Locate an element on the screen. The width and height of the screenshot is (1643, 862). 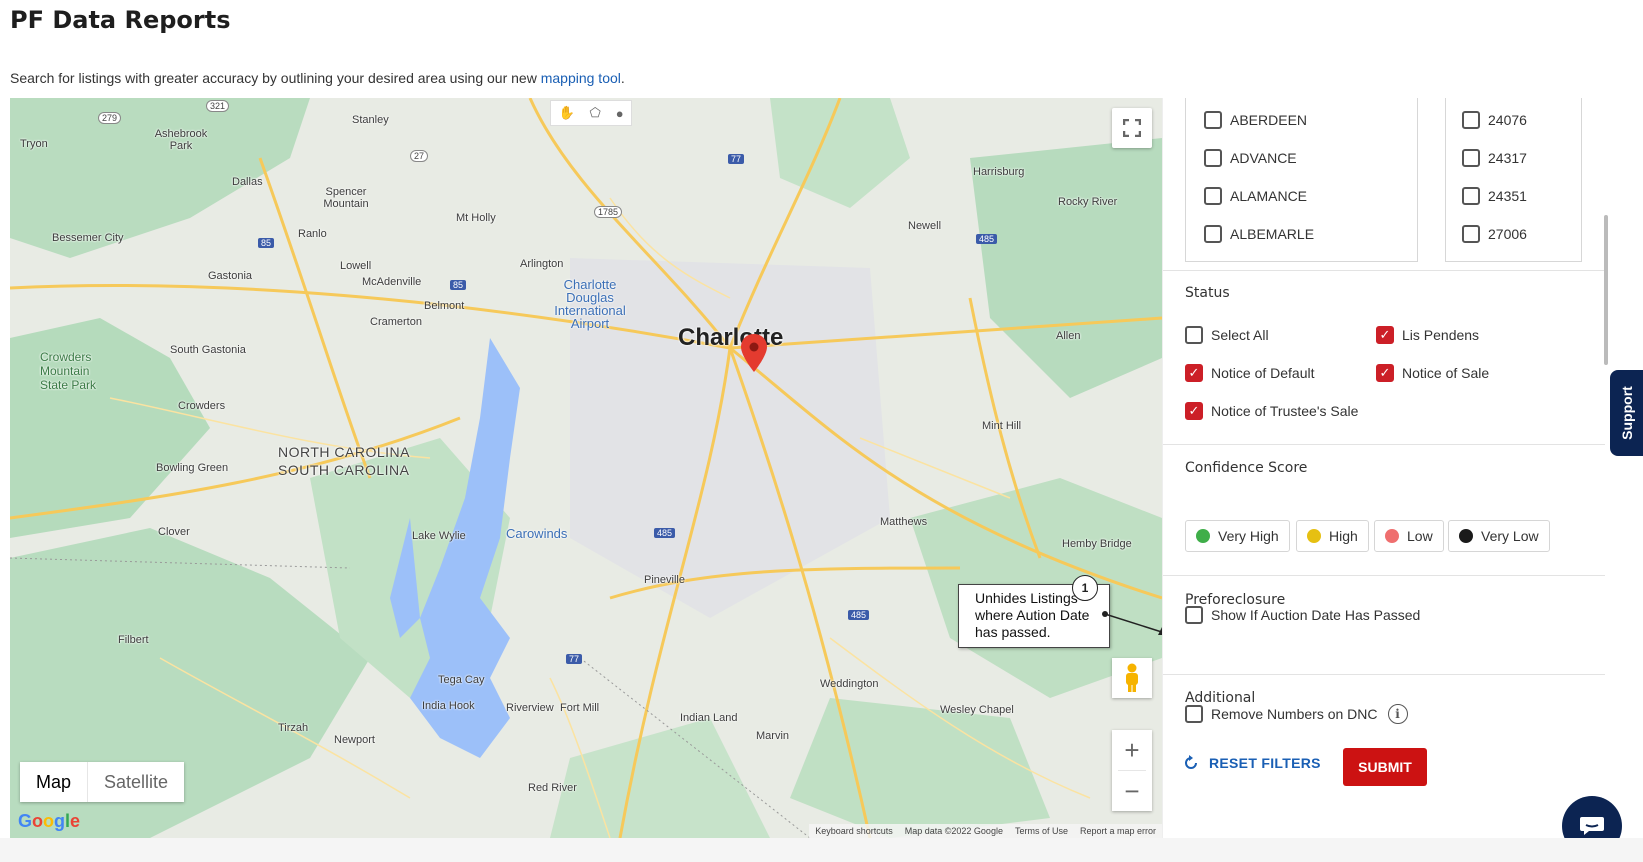
street-view-pegman-button is located at coordinates (1132, 678).